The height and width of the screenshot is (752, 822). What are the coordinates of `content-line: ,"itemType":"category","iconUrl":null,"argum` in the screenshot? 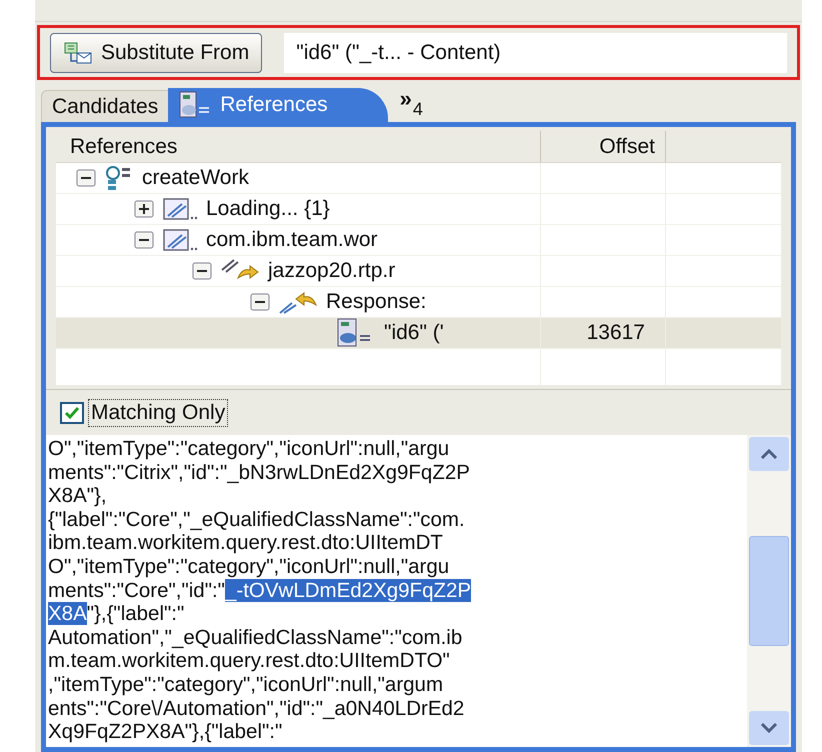 It's located at (246, 684).